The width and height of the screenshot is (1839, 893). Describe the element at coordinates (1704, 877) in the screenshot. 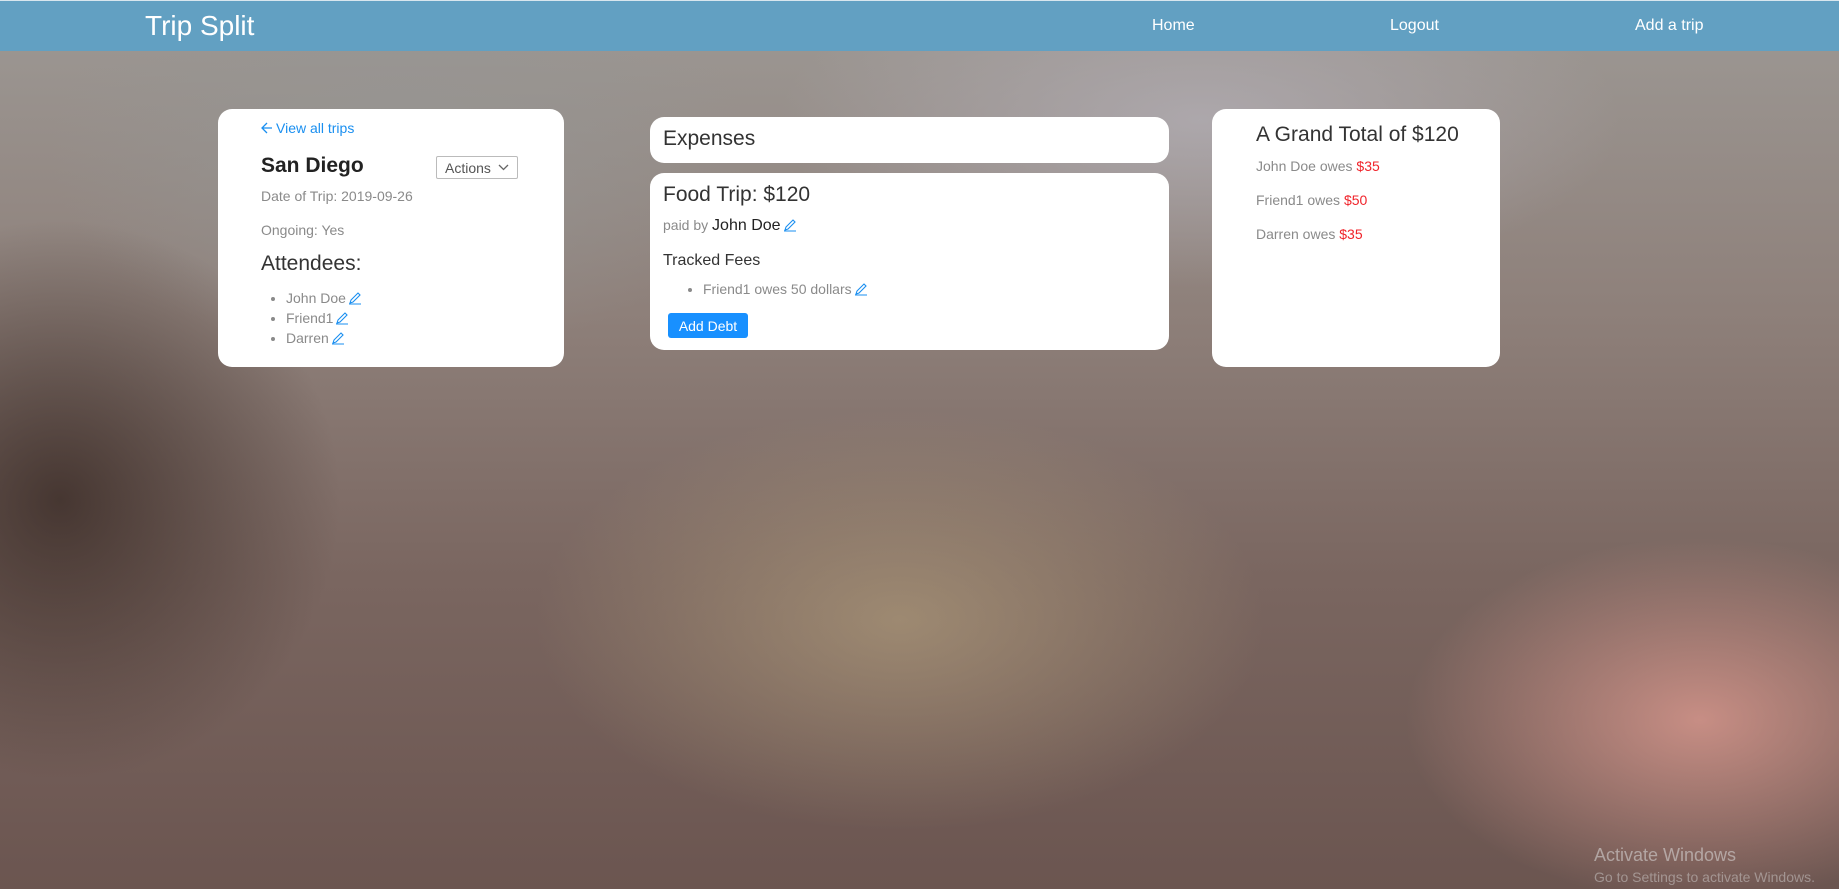

I see `activate-windows-subtext: Go to Settings to activate Windows.` at that location.